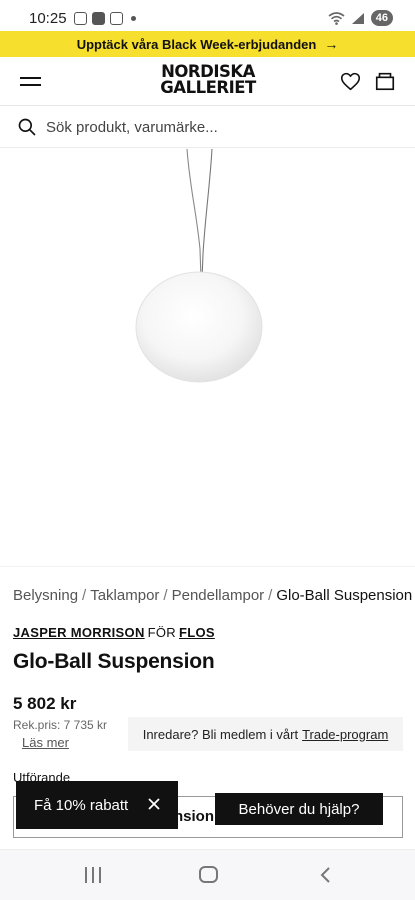 This screenshot has width=415, height=900. I want to click on heart-icon, so click(350, 81).